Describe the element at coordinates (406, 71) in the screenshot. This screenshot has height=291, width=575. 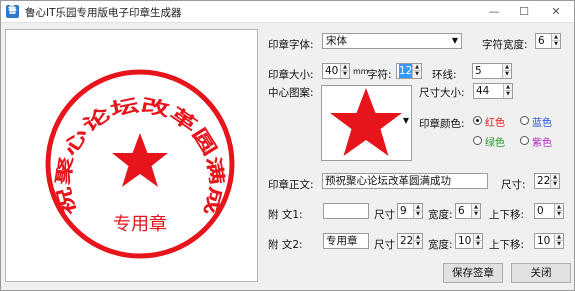
I see `char-count-value: 12` at that location.